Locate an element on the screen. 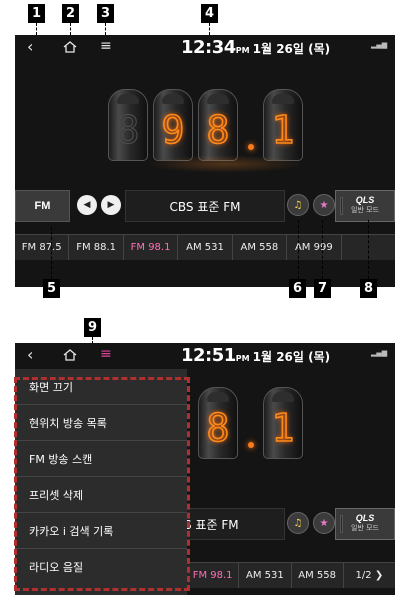 The width and height of the screenshot is (408, 615). band-button: FM is located at coordinates (42, 206).